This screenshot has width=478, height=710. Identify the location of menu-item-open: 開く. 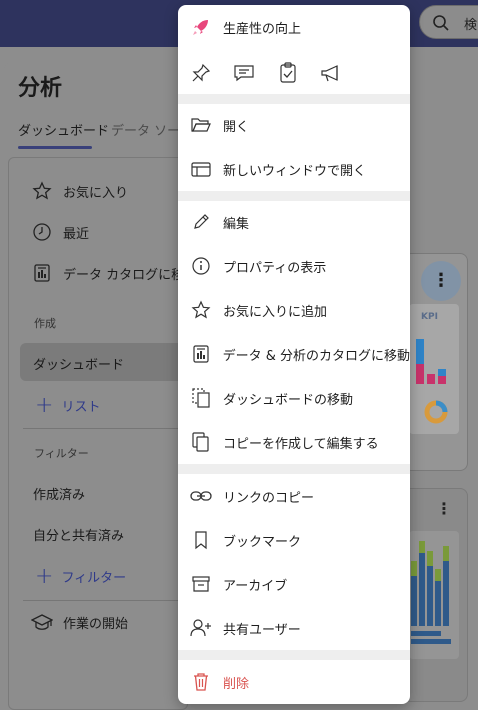
(294, 125).